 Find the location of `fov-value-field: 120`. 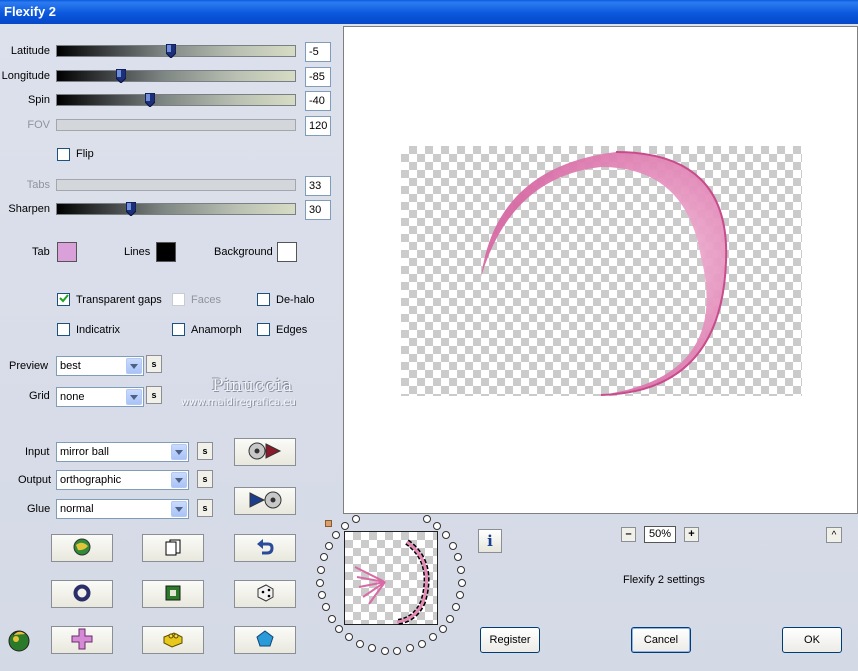

fov-value-field: 120 is located at coordinates (318, 126).